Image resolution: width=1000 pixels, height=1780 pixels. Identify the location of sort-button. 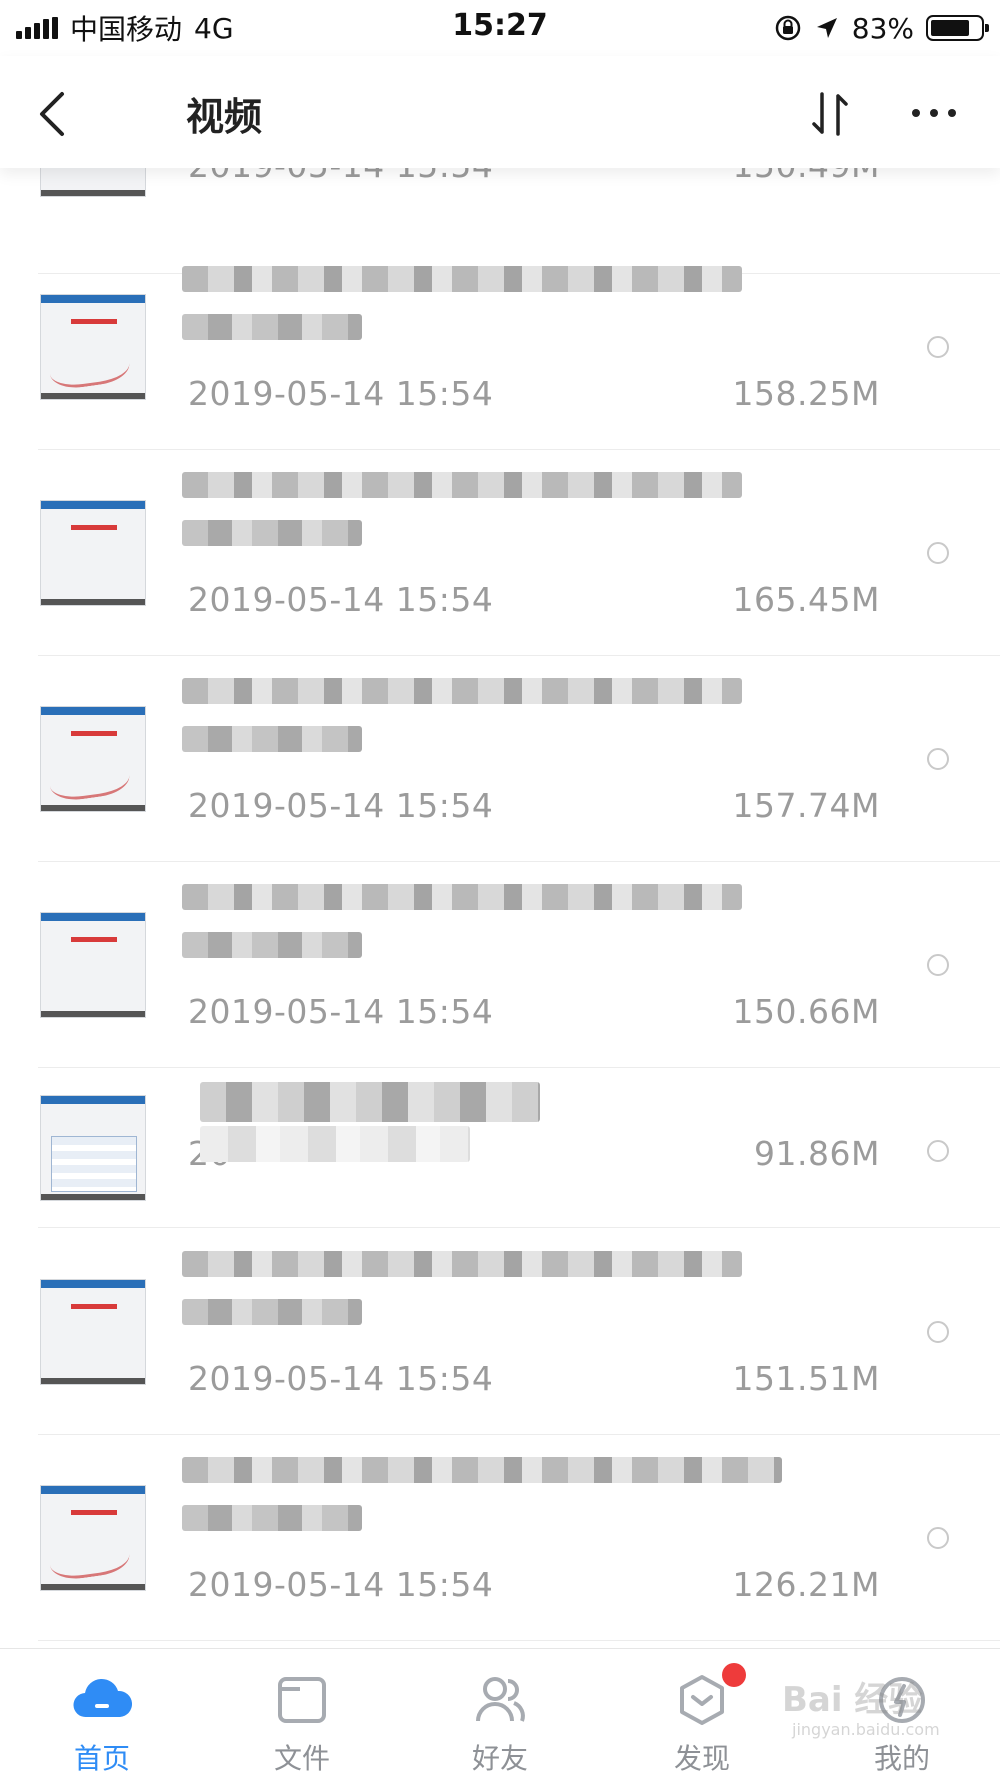
(832, 114).